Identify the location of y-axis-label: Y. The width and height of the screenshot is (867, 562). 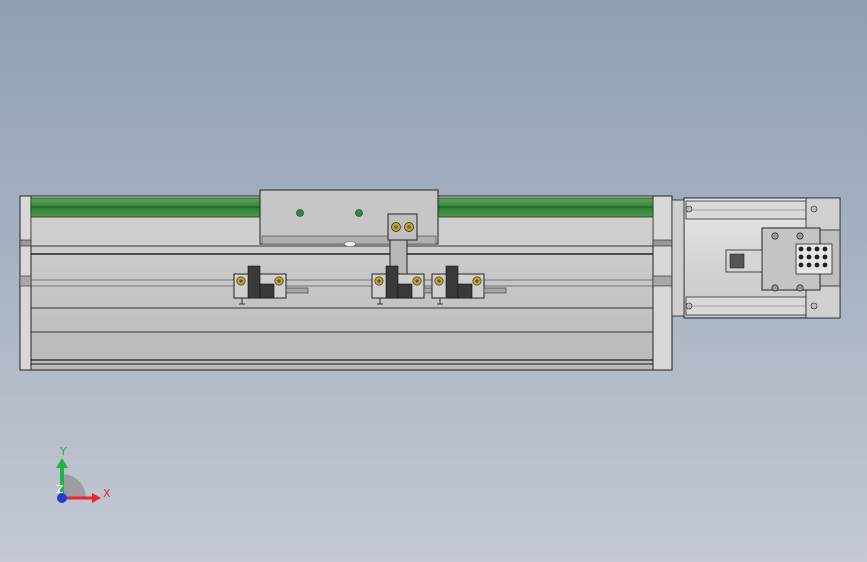
(63, 451).